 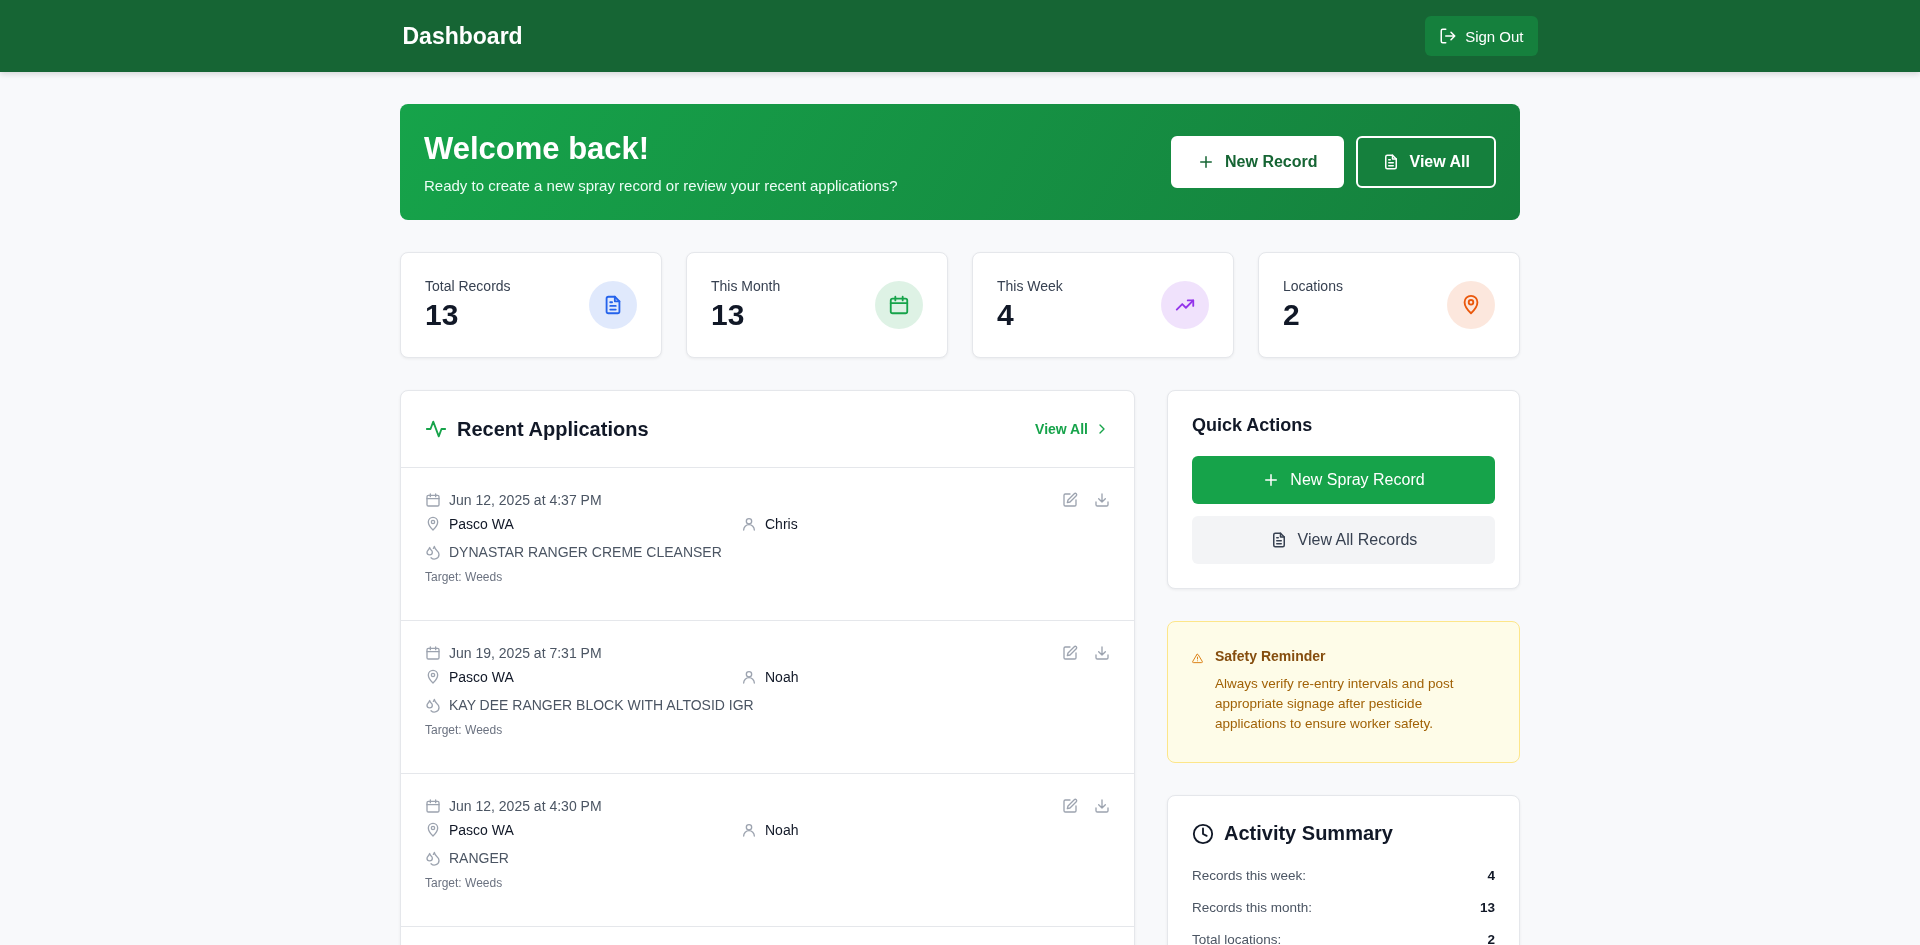 I want to click on view-all-button: View All, so click(x=1425, y=162).